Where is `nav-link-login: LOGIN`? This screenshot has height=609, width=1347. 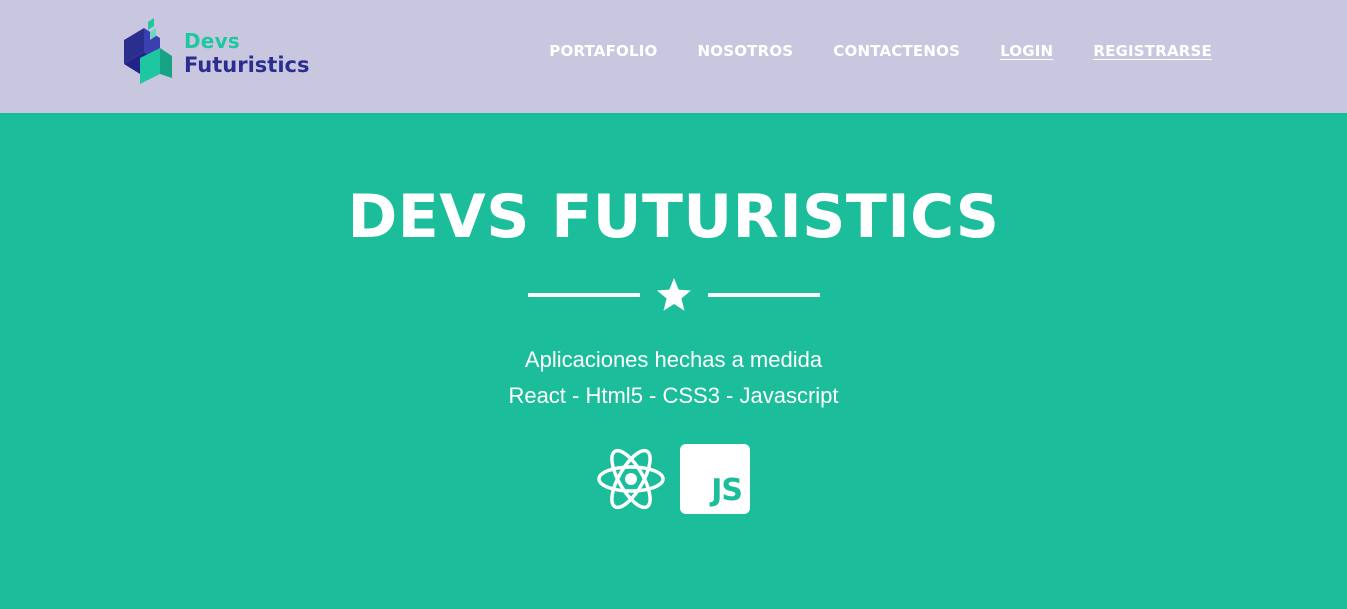 nav-link-login: LOGIN is located at coordinates (1026, 51).